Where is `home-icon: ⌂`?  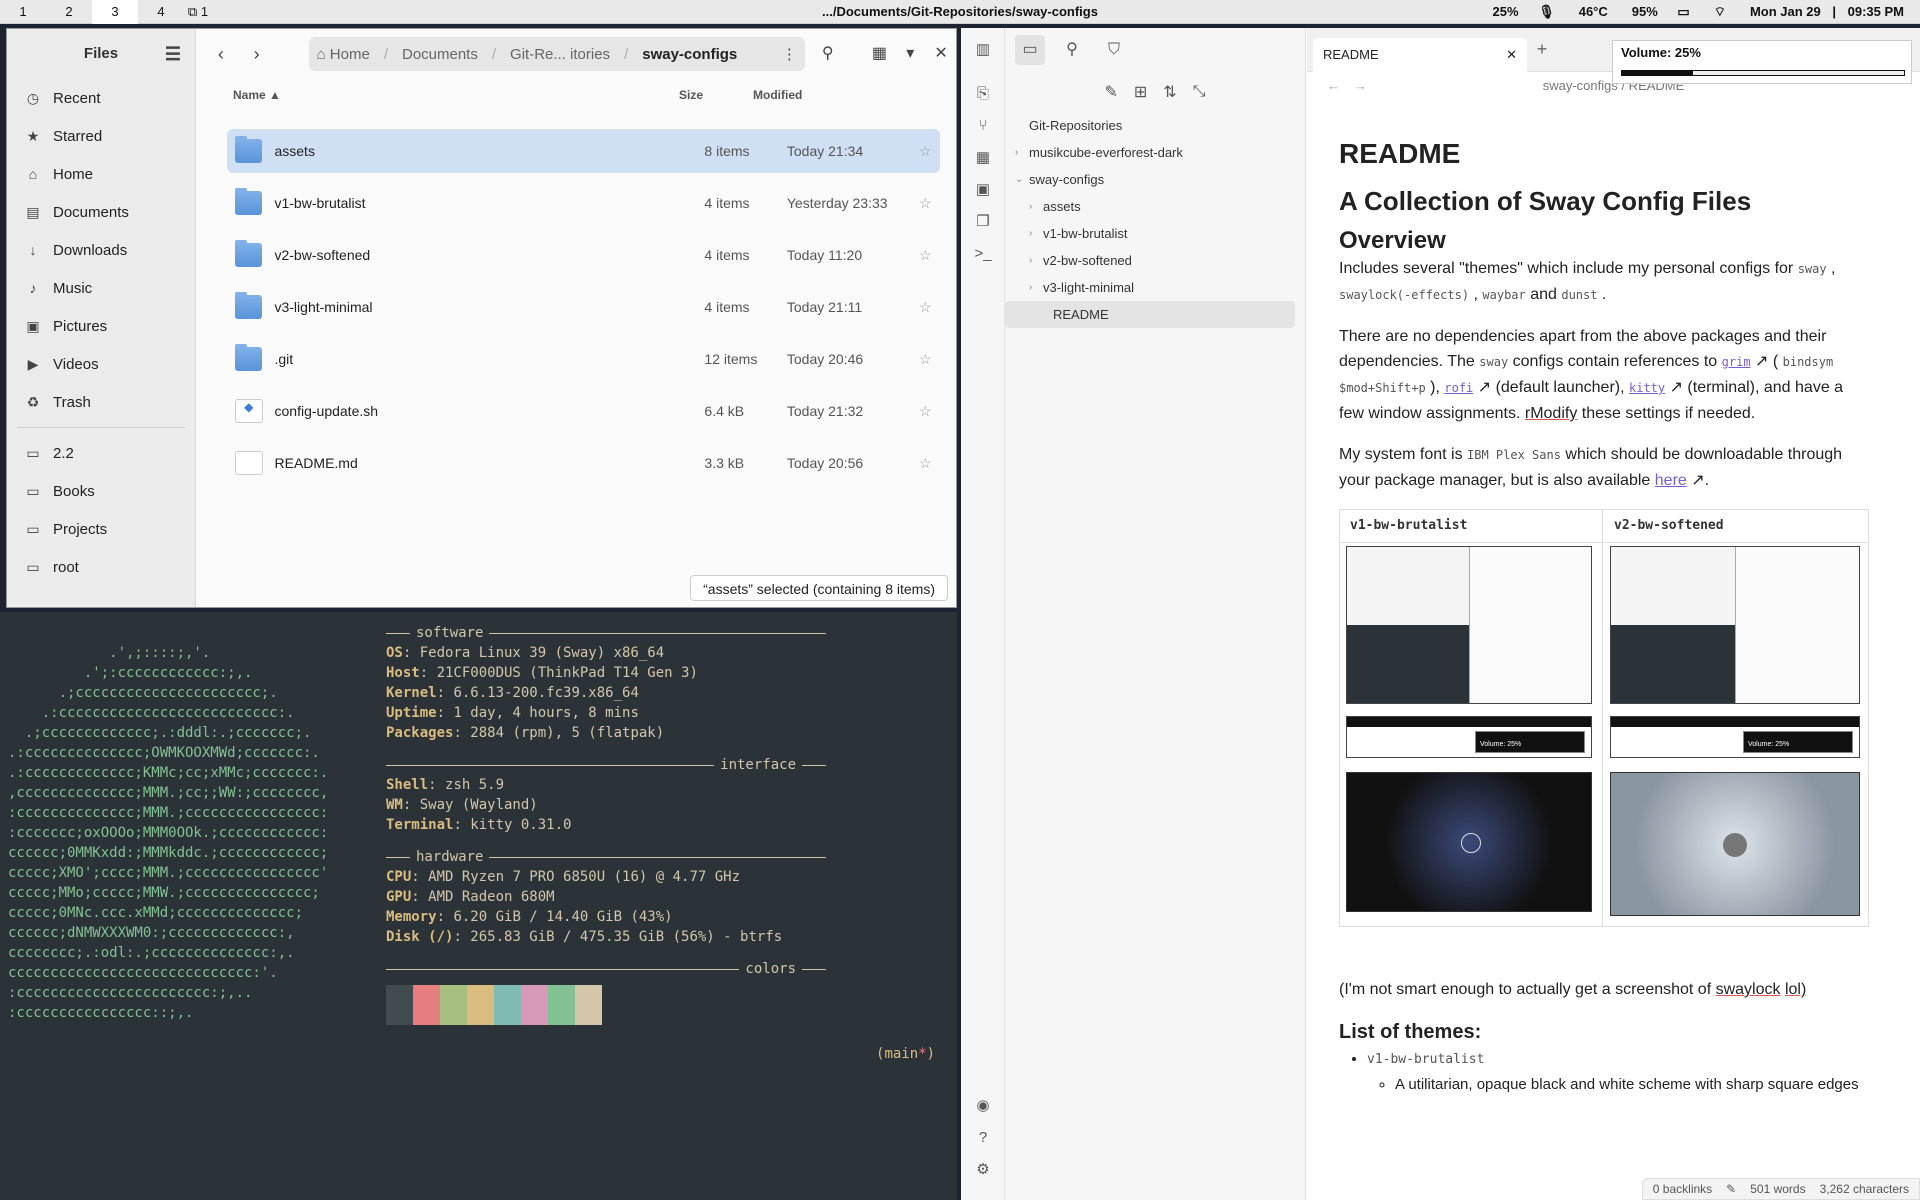
home-icon: ⌂ is located at coordinates (321, 54).